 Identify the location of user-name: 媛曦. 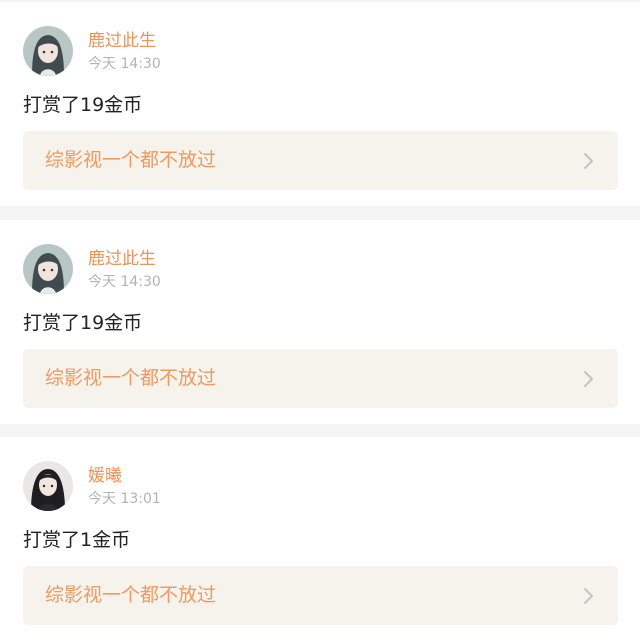
(105, 476).